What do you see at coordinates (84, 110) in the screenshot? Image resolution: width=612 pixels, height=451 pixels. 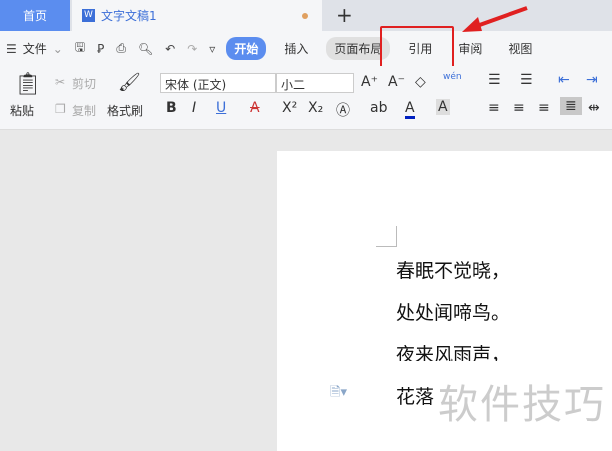 I see `copy-button: 复制` at bounding box center [84, 110].